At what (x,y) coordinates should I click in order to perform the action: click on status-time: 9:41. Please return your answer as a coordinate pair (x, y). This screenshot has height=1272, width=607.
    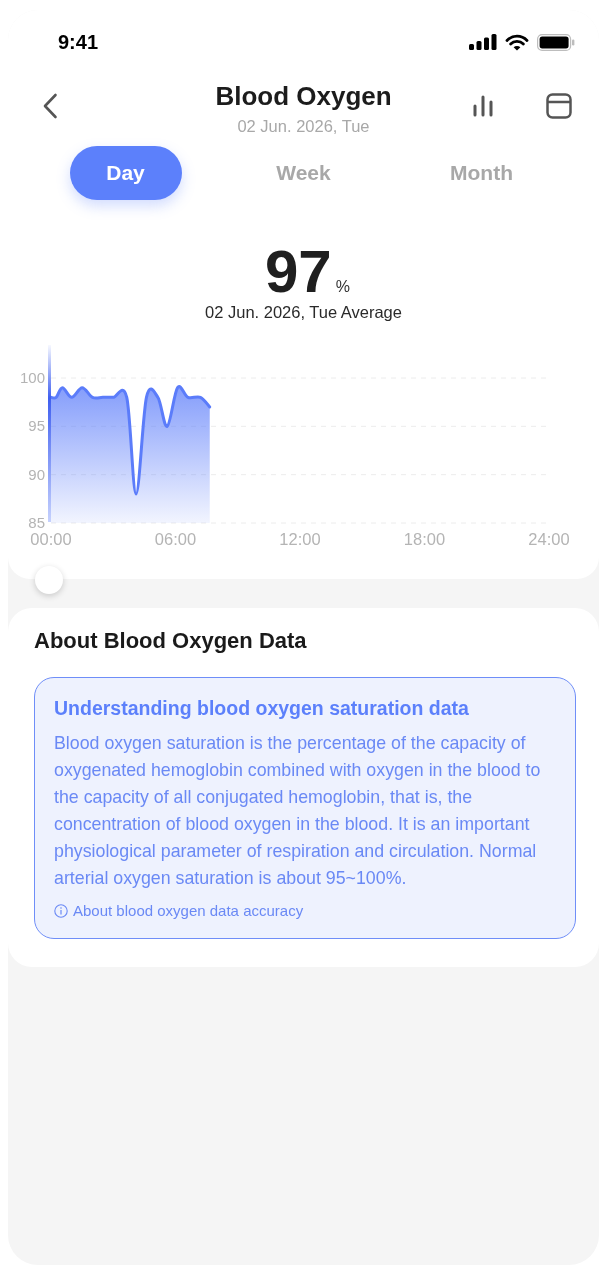
    Looking at the image, I should click on (78, 42).